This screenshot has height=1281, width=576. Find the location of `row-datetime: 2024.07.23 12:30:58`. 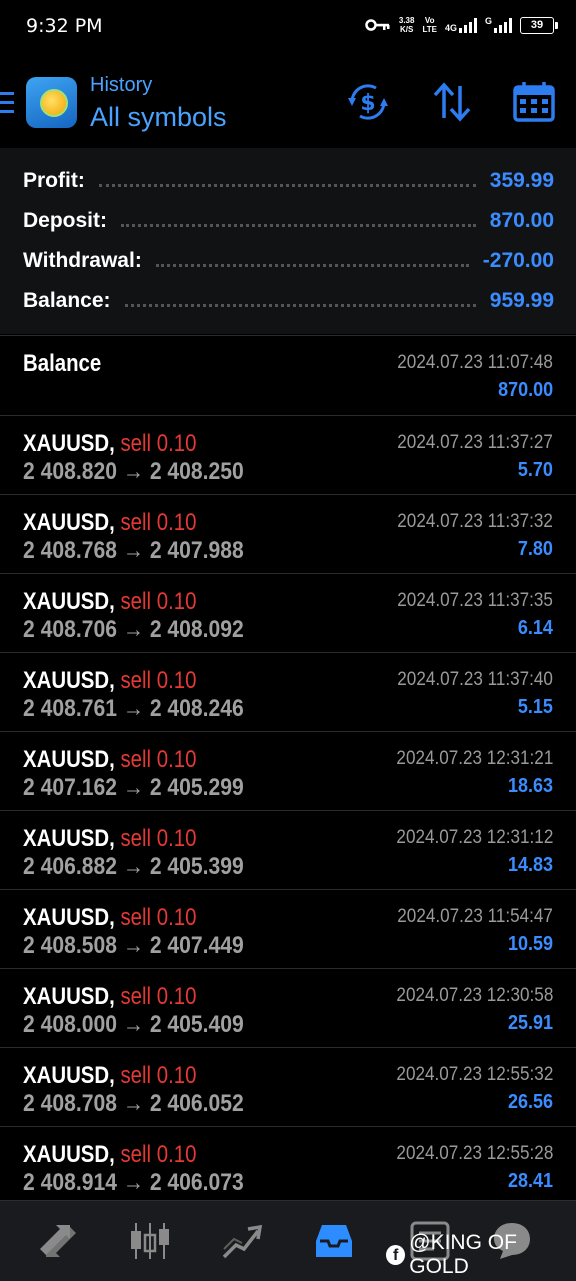

row-datetime: 2024.07.23 12:30:58 is located at coordinates (474, 995).